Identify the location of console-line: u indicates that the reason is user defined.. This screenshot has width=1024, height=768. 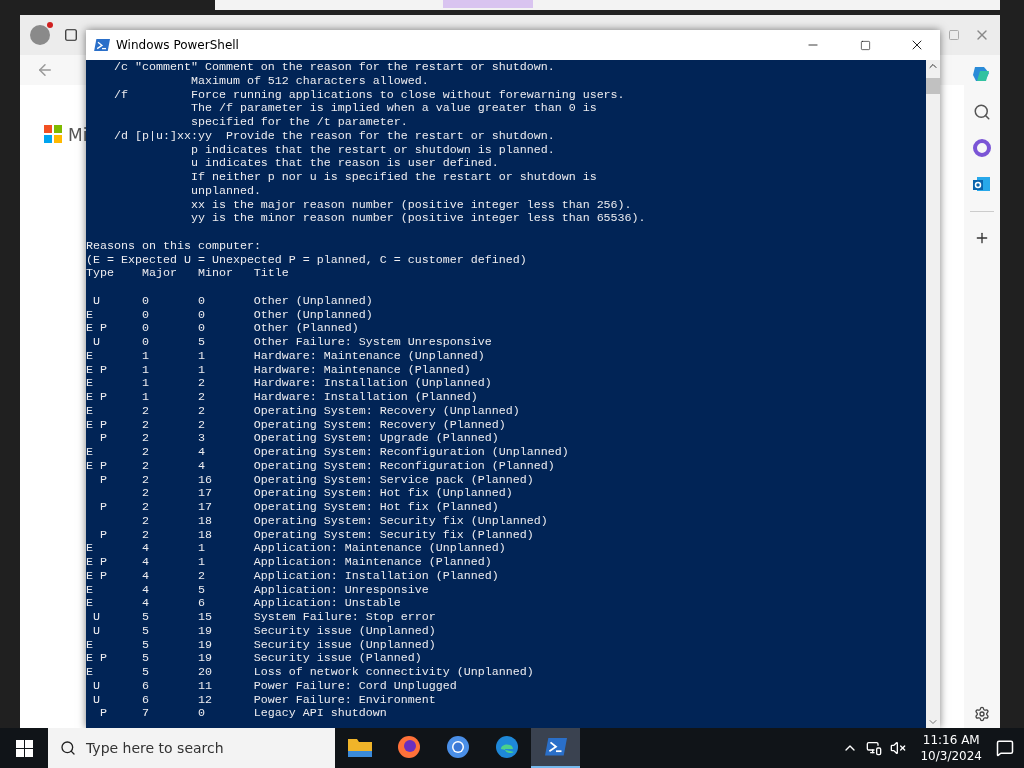
(344, 164).